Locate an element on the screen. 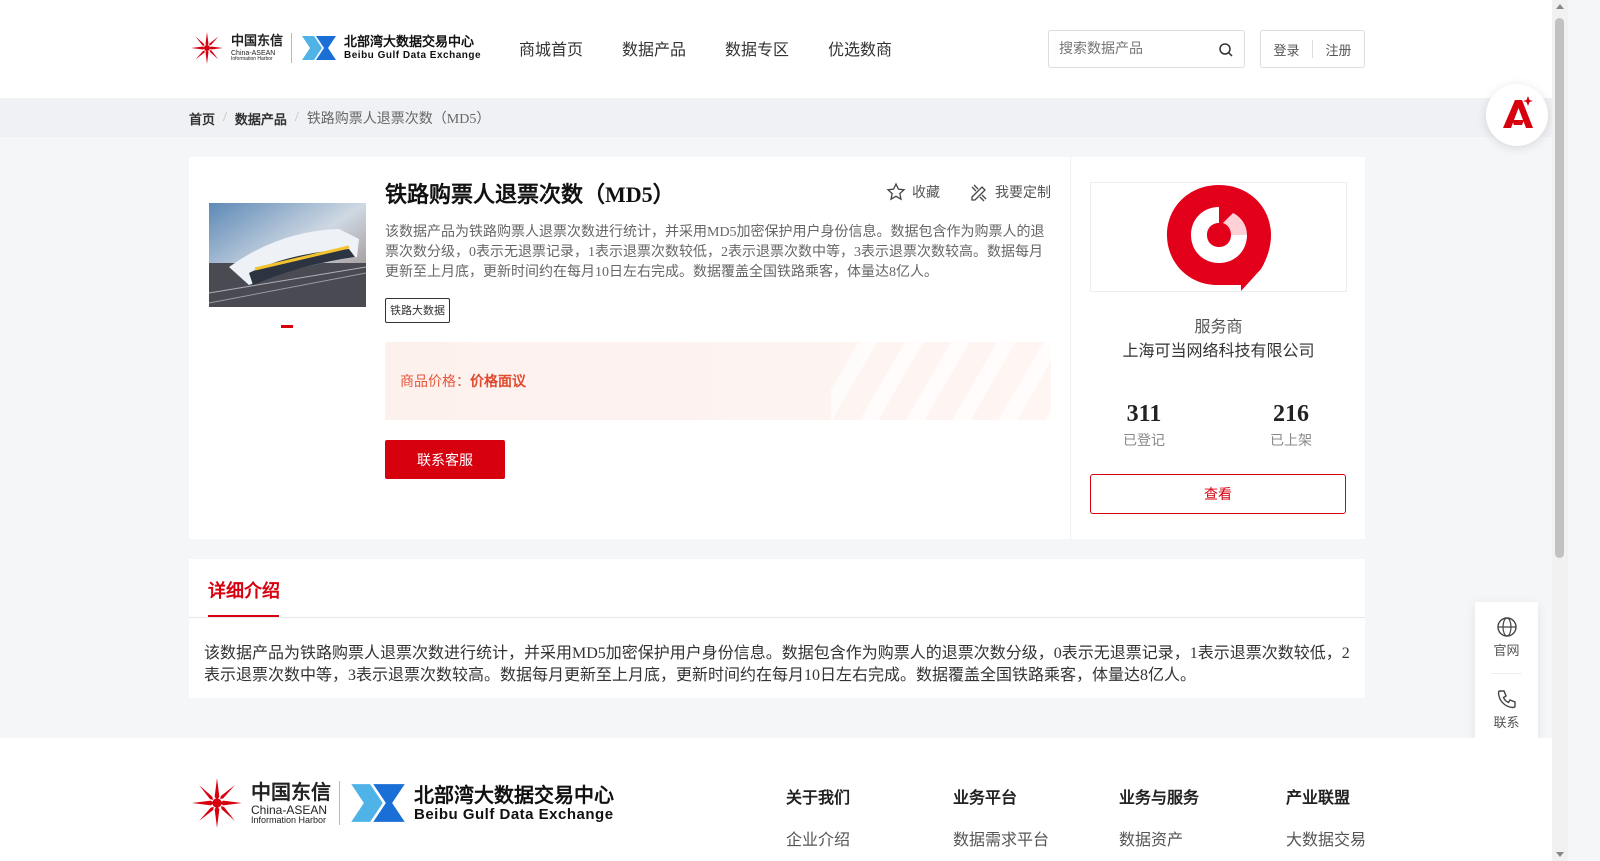 The height and width of the screenshot is (861, 1600). ai-assistant-icon is located at coordinates (1518, 112).